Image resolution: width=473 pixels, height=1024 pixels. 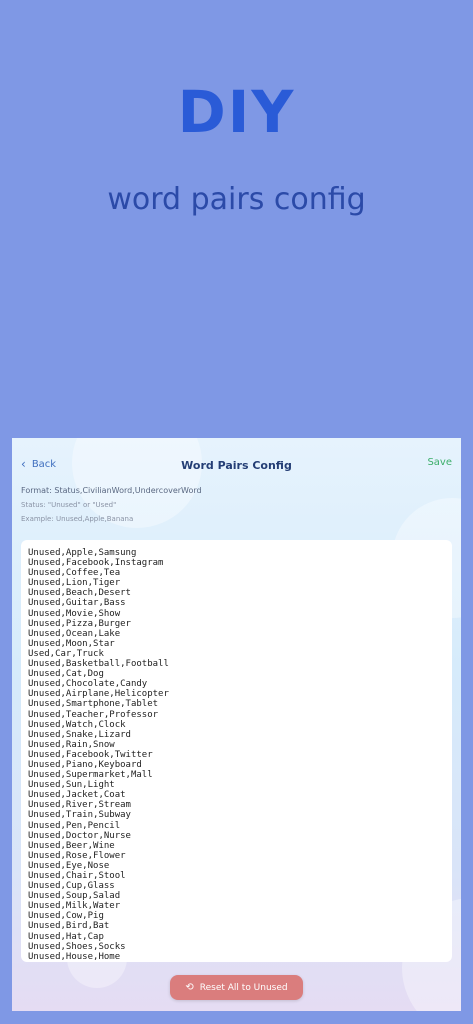 I want to click on reset-all-button: ⟲ Reset All to Unused, so click(x=236, y=987).